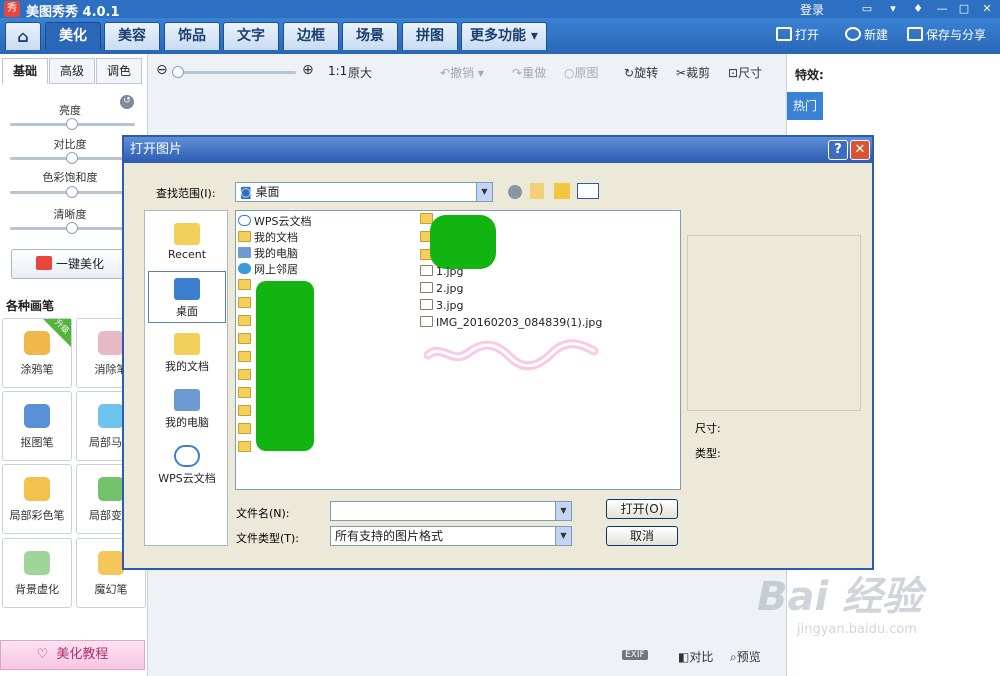 This screenshot has height=676, width=1000. What do you see at coordinates (119, 71) in the screenshot?
I see `subtab-color: 调色` at bounding box center [119, 71].